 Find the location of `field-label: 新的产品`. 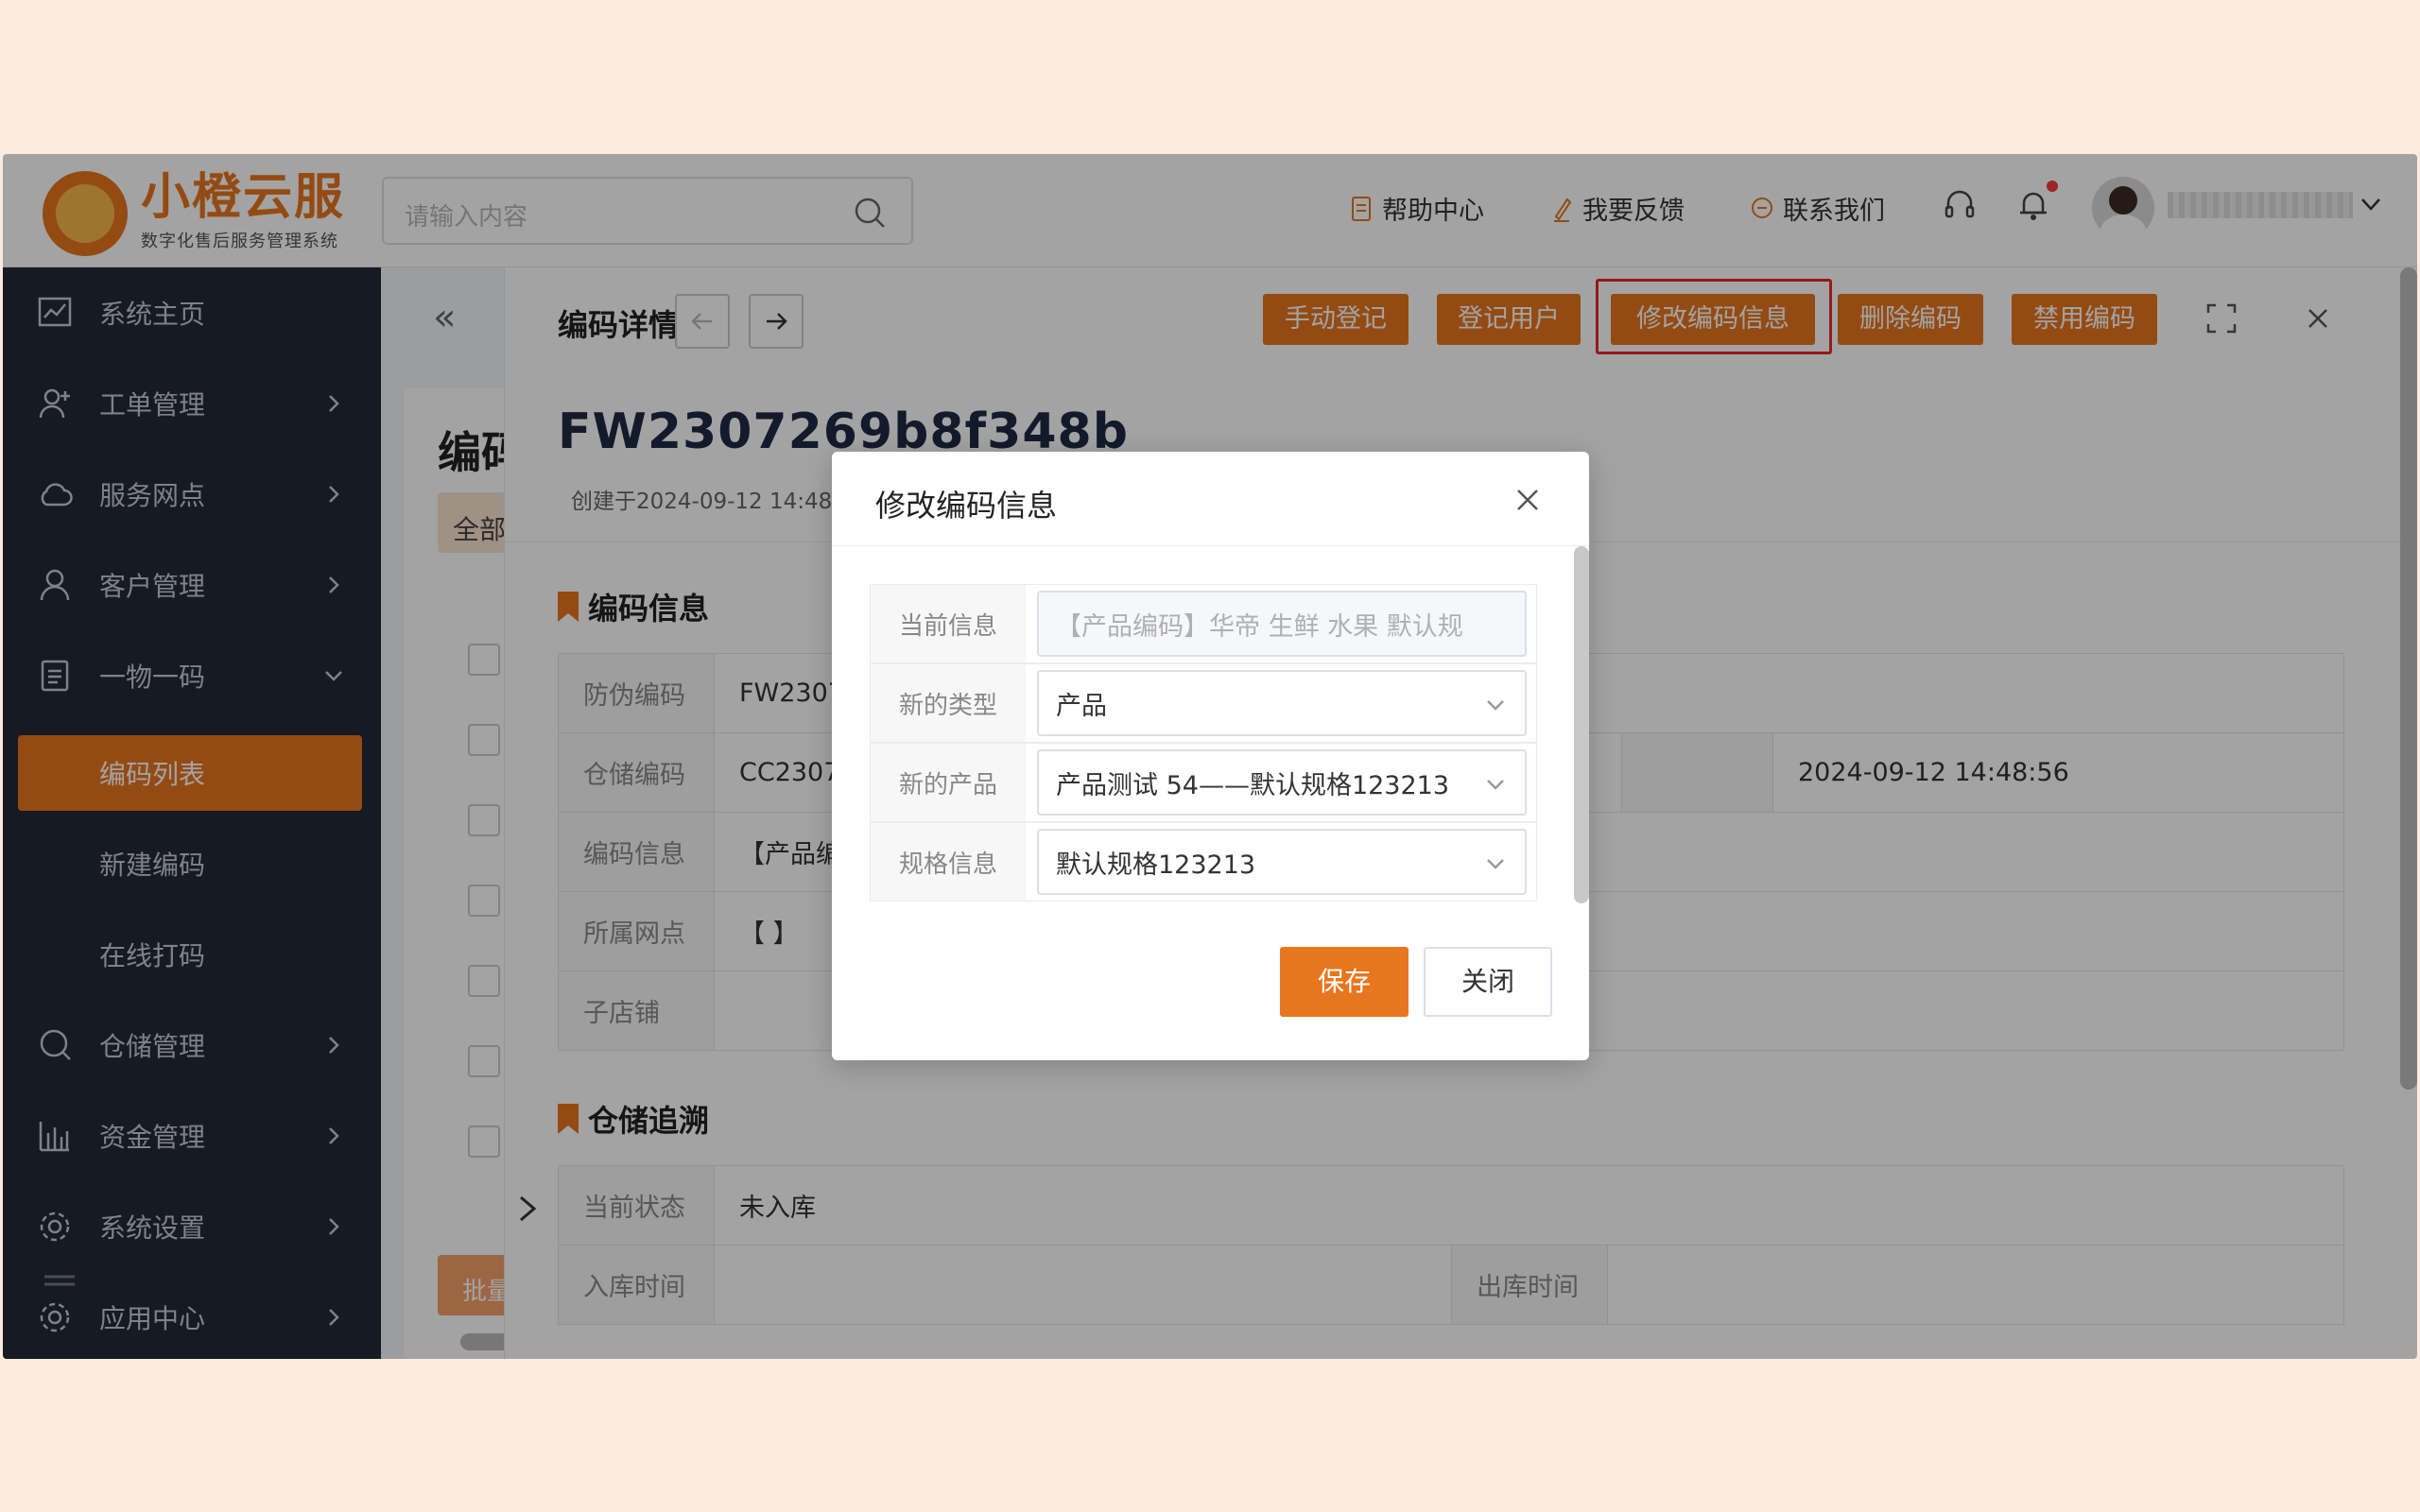

field-label: 新的产品 is located at coordinates (948, 782).